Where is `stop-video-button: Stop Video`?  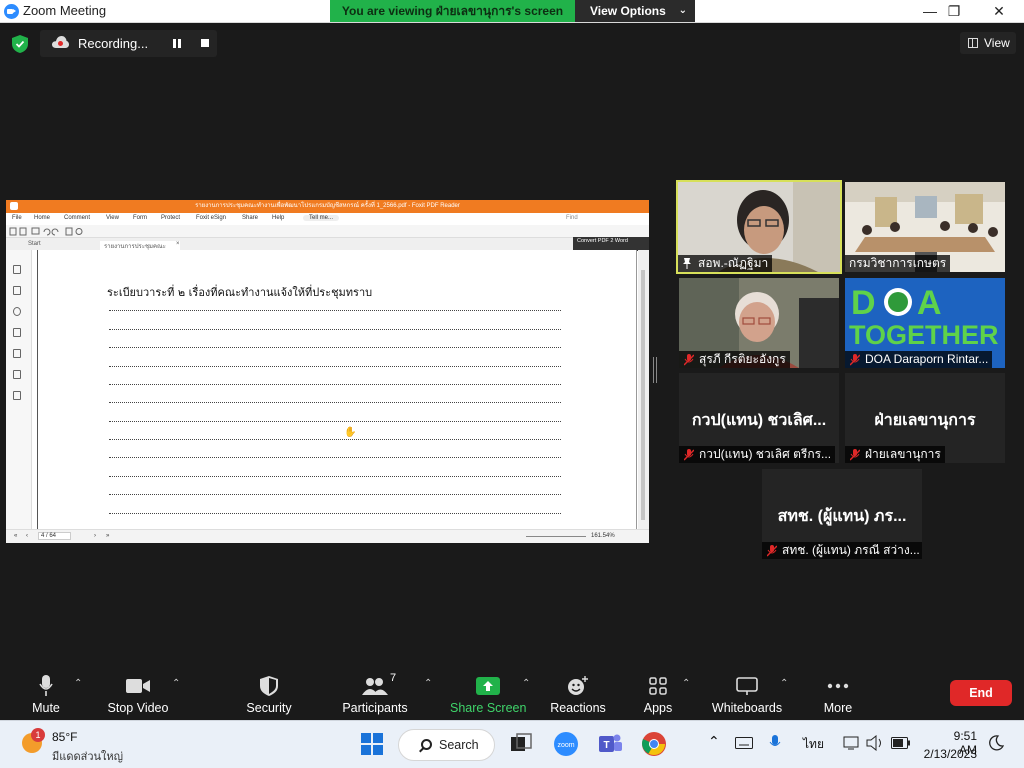 stop-video-button: Stop Video is located at coordinates (138, 694).